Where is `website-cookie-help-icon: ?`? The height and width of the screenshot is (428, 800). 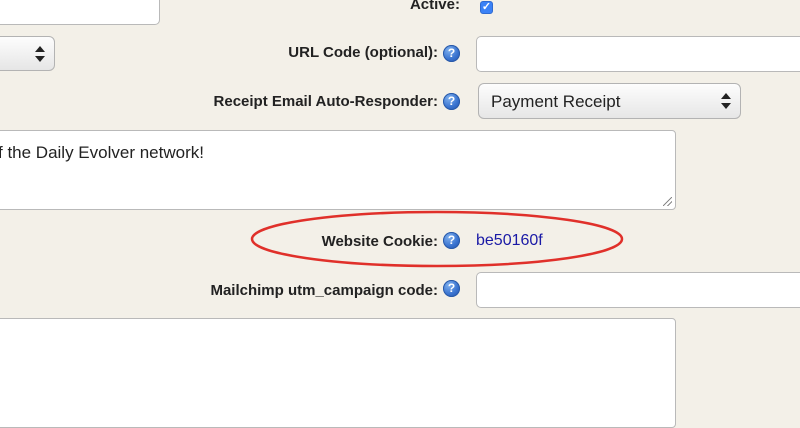
website-cookie-help-icon: ? is located at coordinates (451, 240).